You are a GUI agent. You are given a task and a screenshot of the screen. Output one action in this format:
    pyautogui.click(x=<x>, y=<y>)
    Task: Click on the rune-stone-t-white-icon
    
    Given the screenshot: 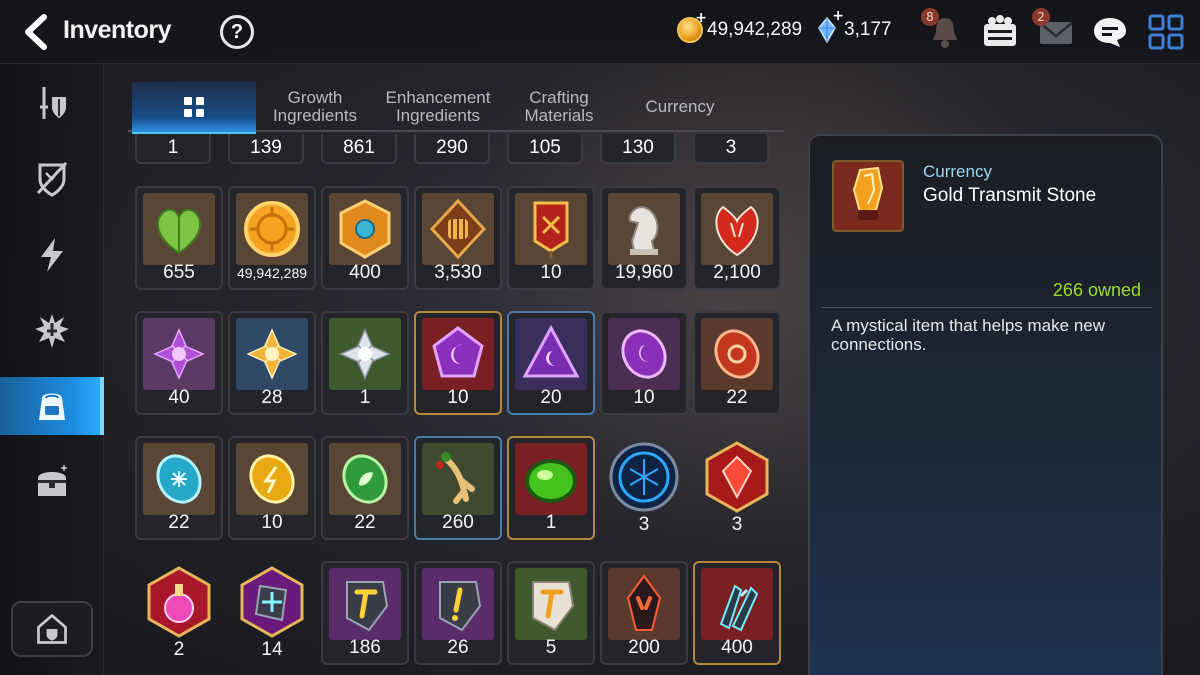 What is the action you would take?
    pyautogui.click(x=551, y=604)
    